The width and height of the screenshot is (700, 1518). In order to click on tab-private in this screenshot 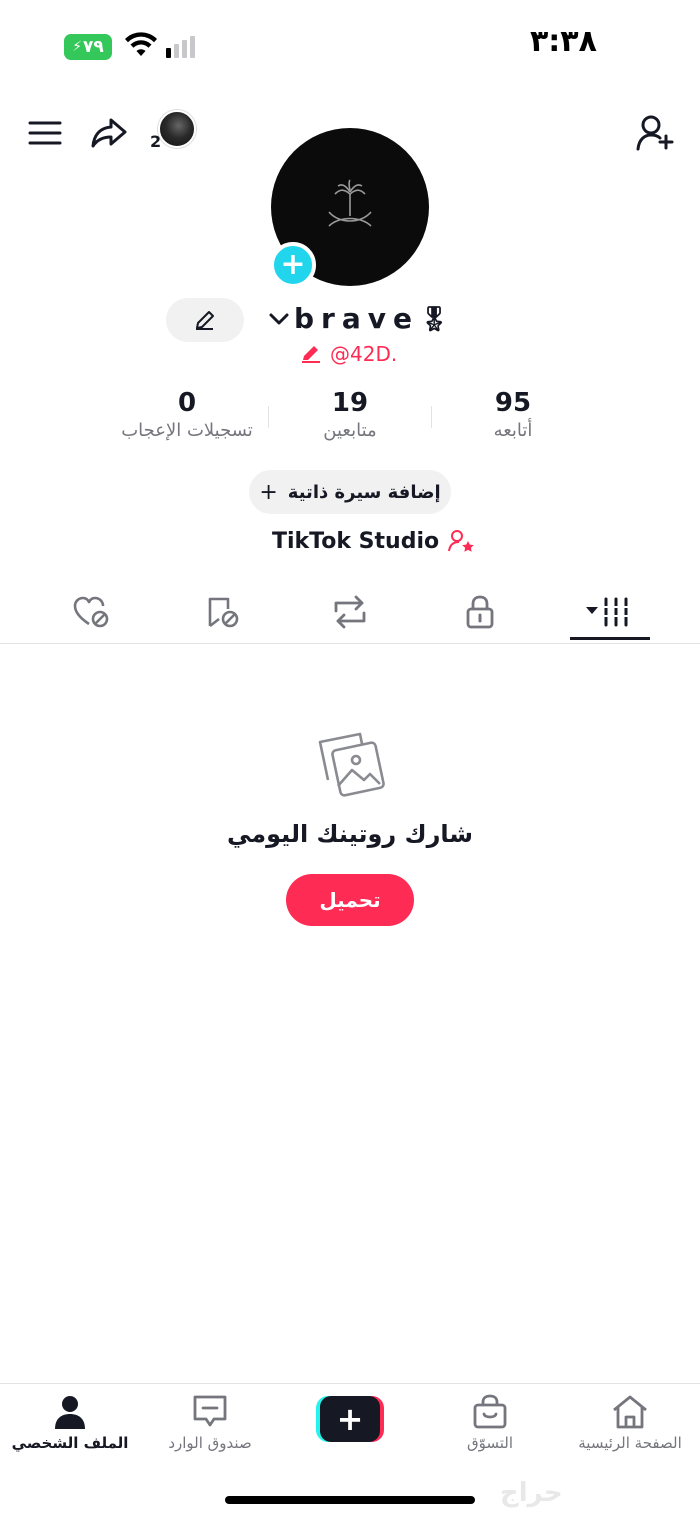, I will do `click(480, 612)`.